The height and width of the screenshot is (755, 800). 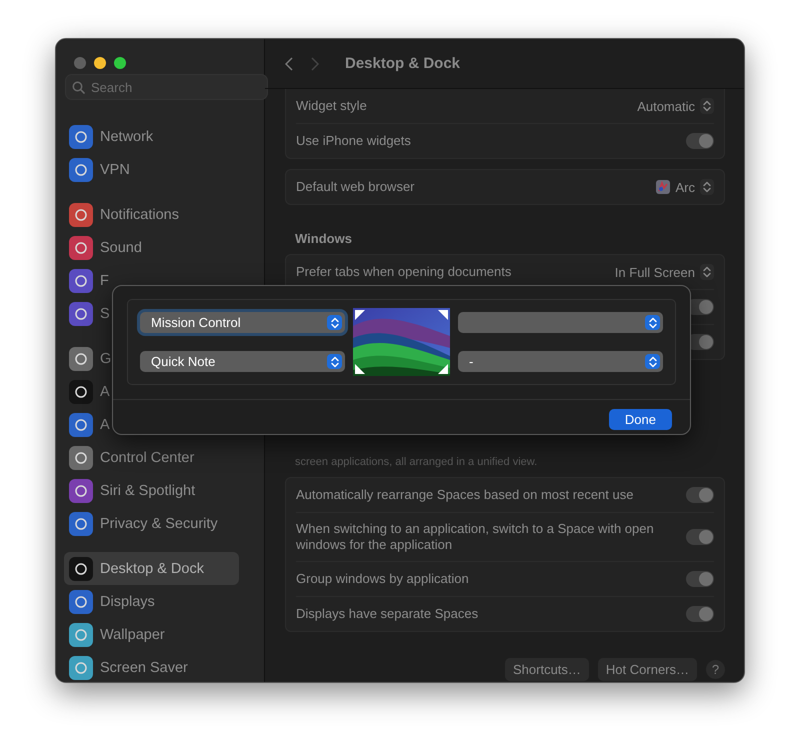 I want to click on section-description: screen applications, all arranged in a unified view., so click(x=416, y=462).